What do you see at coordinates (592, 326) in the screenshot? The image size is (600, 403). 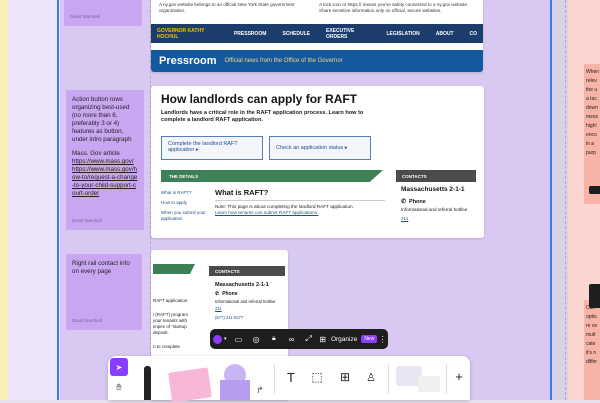 I see `fragment: re ov` at bounding box center [592, 326].